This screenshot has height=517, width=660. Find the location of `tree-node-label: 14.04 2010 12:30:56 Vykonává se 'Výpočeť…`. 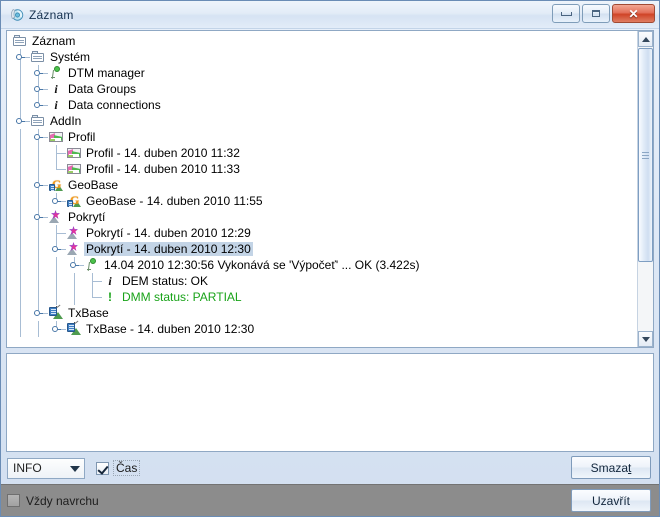

tree-node-label: 14.04 2010 12:30:56 Vykonává se 'Výpočeť… is located at coordinates (262, 265).